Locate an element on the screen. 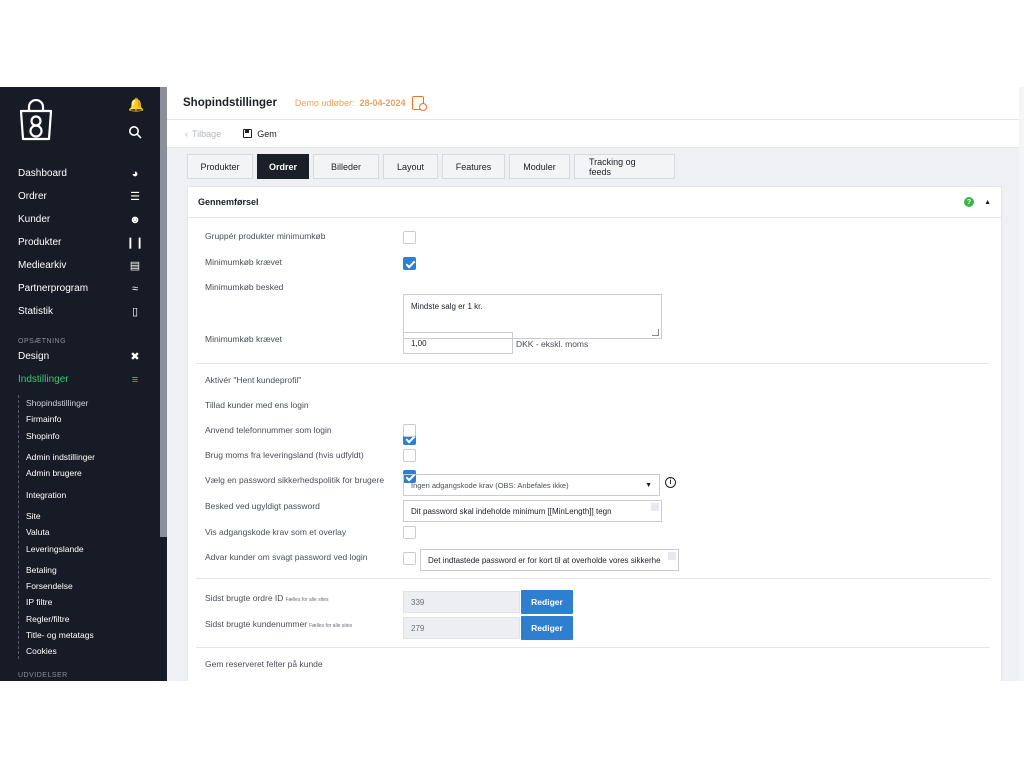 This screenshot has width=1024, height=768. sidebar-item-label: Kunder is located at coordinates (34, 219).